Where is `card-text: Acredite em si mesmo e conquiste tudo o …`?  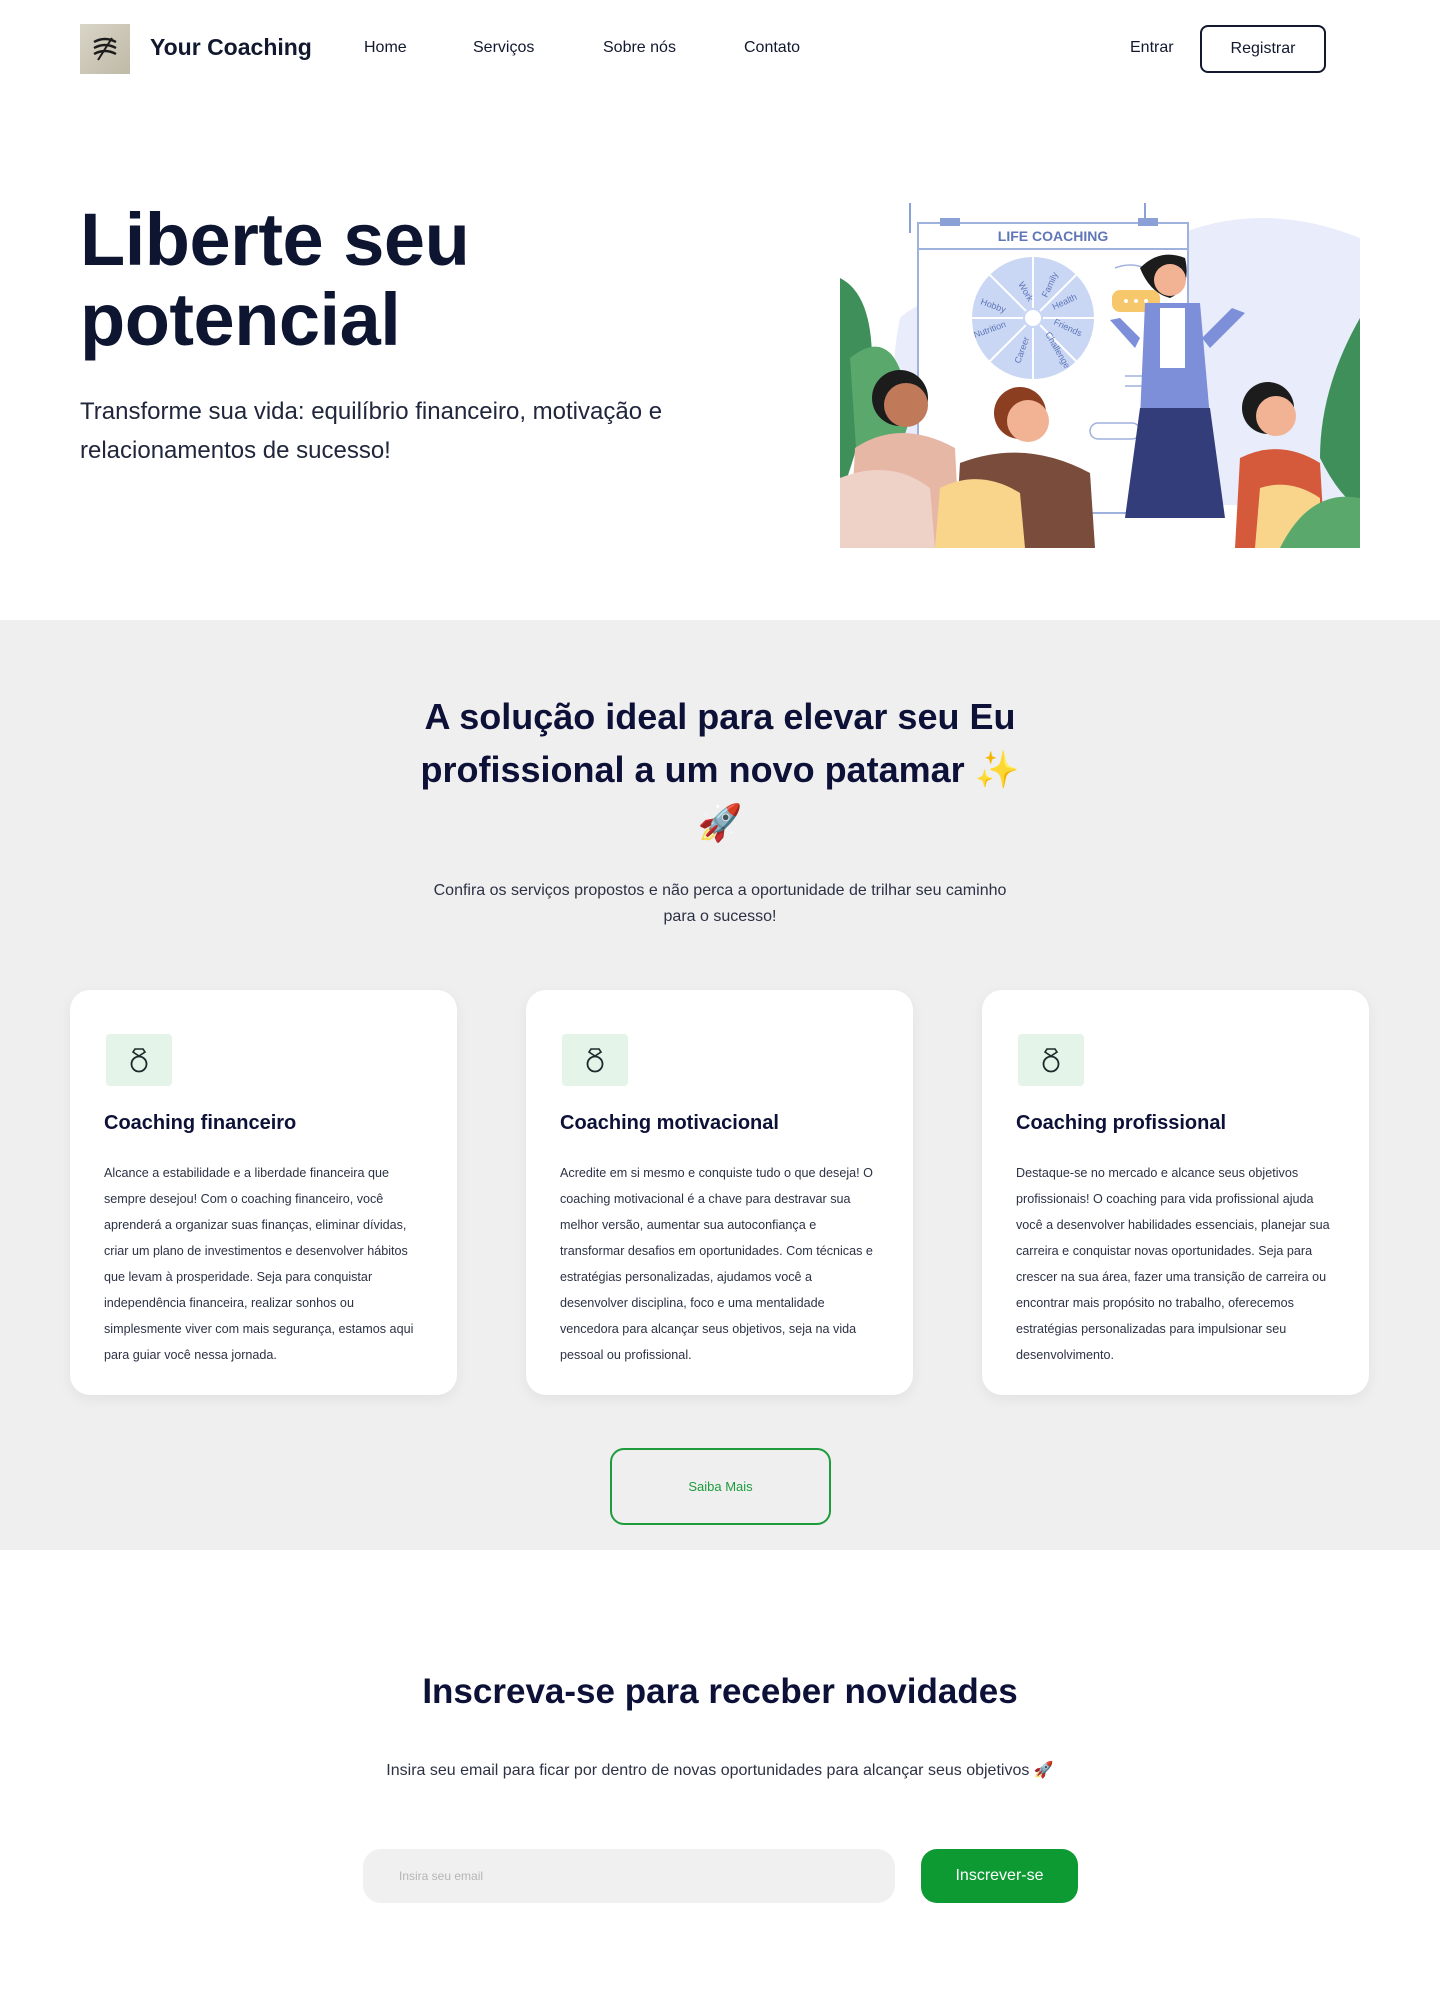 card-text: Acredite em si mesmo e conquiste tudo o … is located at coordinates (716, 1264).